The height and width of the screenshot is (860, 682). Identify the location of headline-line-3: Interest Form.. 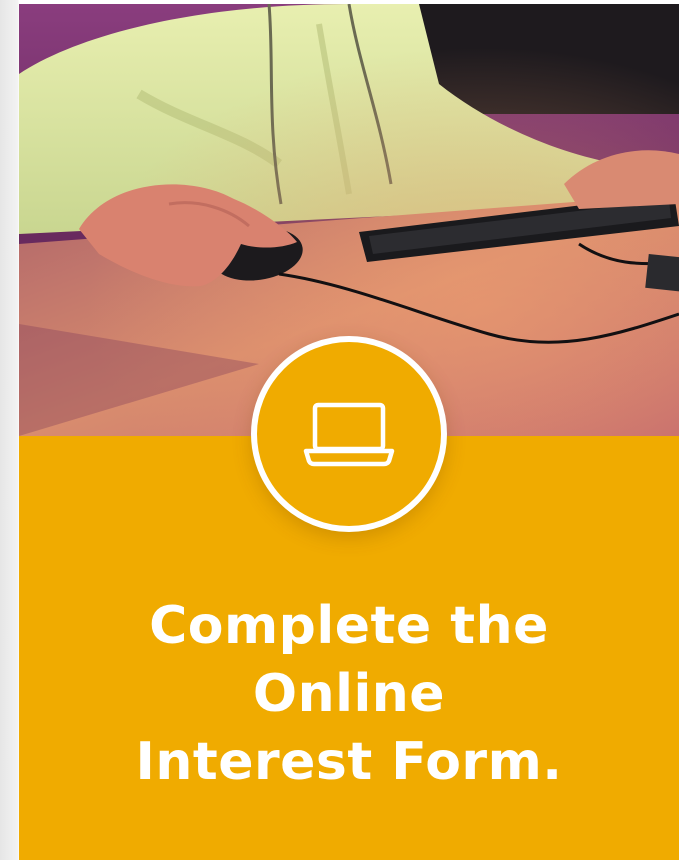
(349, 762).